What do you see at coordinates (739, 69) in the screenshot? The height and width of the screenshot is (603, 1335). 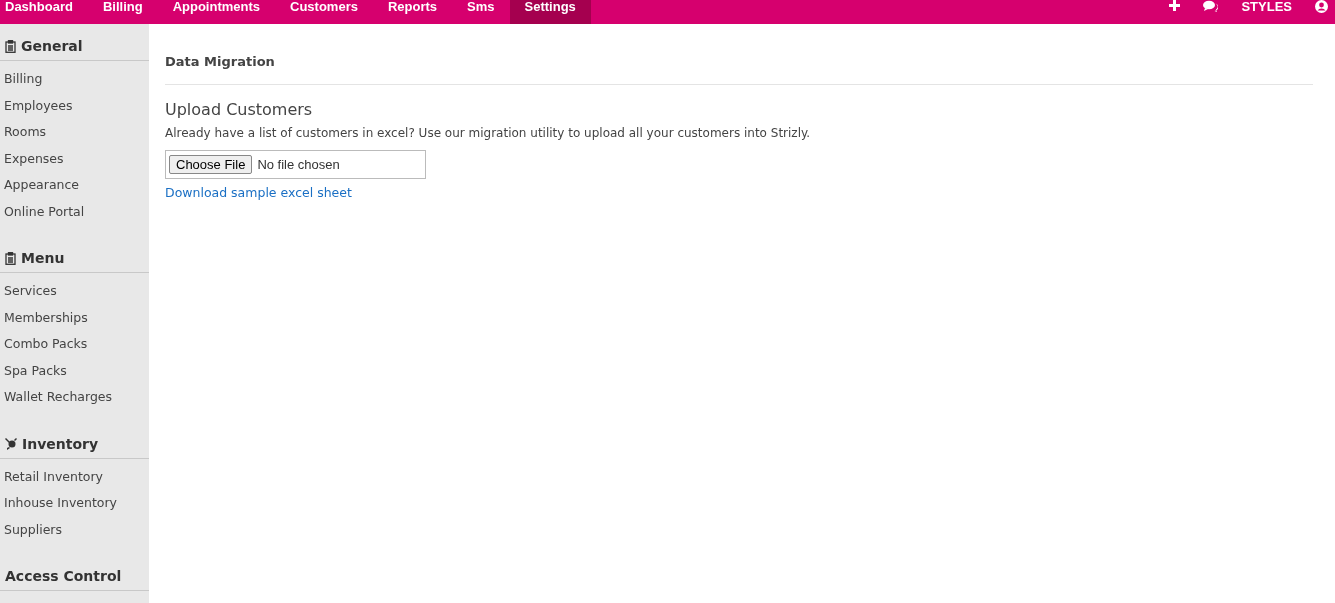 I see `page-title: Data Migration` at bounding box center [739, 69].